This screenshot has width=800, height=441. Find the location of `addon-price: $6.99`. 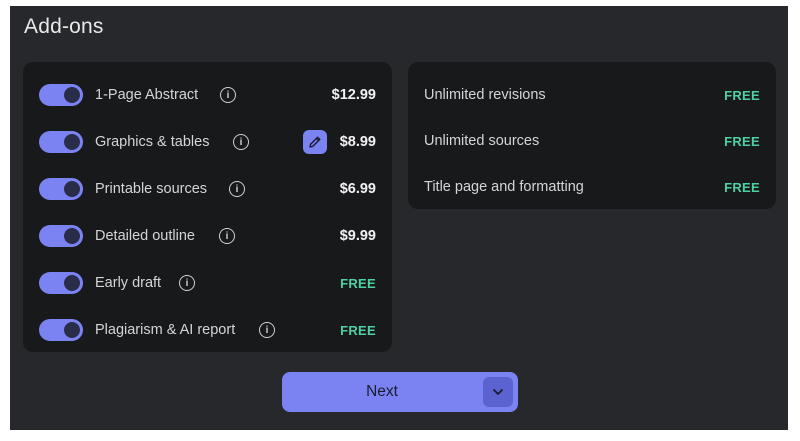

addon-price: $6.99 is located at coordinates (357, 189).